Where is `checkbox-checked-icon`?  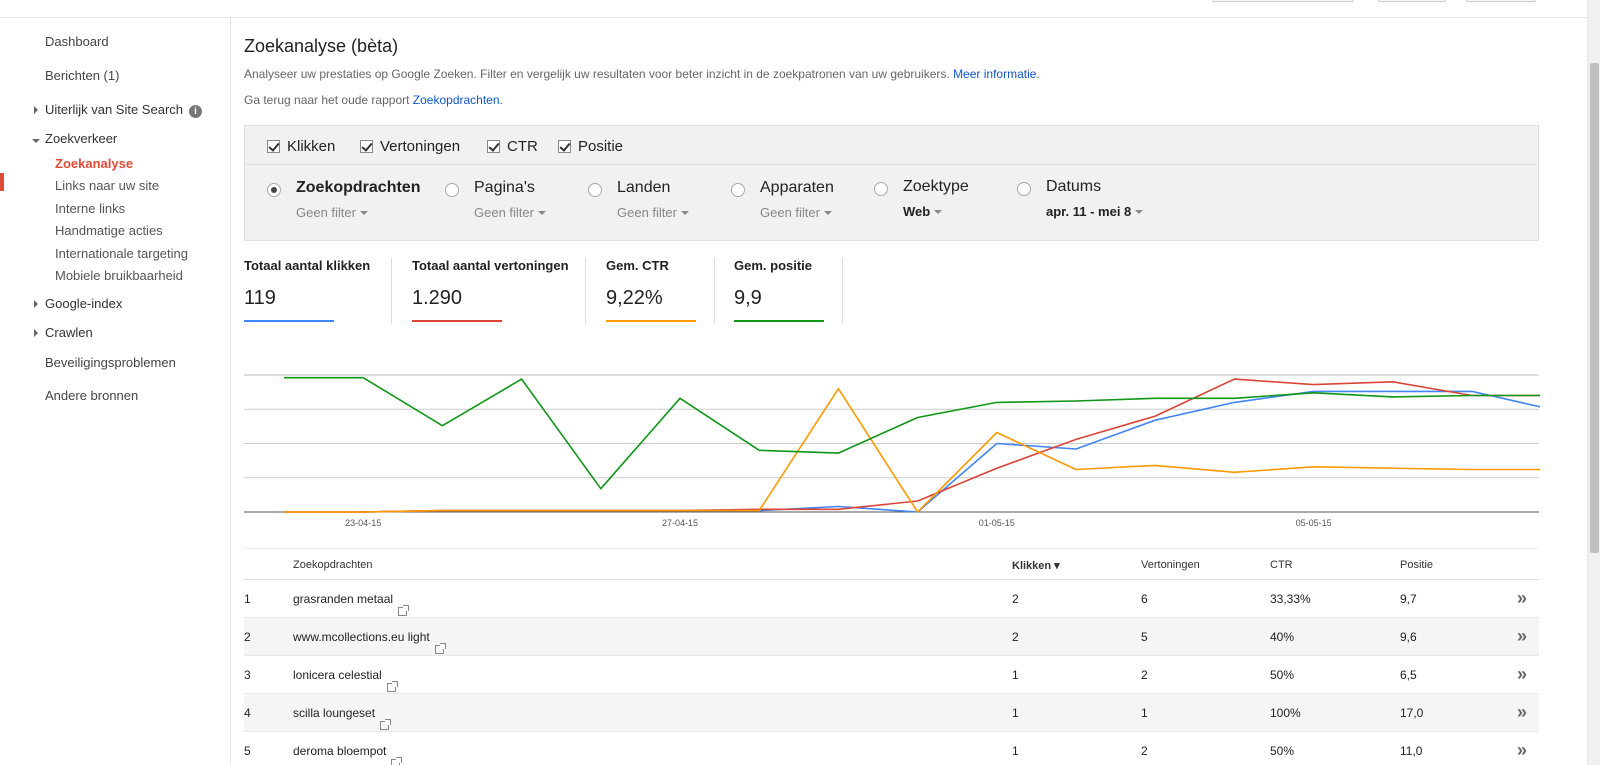
checkbox-checked-icon is located at coordinates (273, 146).